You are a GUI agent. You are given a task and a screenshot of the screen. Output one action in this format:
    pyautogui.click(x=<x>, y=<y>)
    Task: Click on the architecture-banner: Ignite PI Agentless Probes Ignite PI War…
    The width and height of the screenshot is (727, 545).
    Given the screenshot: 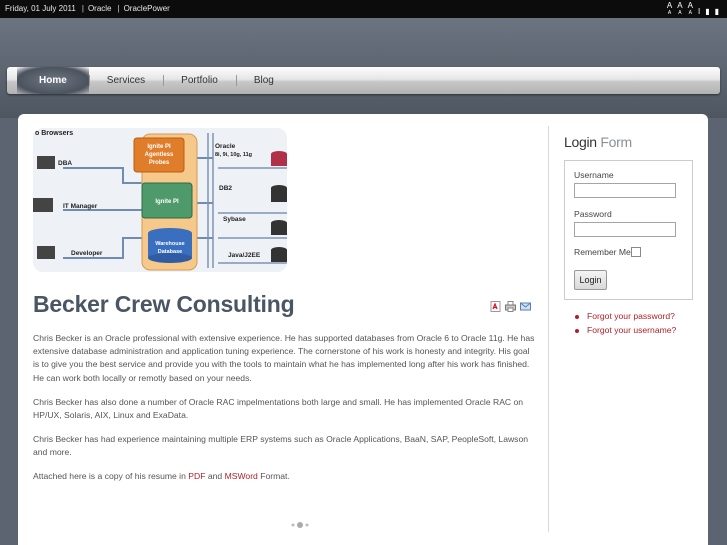 What is the action you would take?
    pyautogui.click(x=160, y=200)
    